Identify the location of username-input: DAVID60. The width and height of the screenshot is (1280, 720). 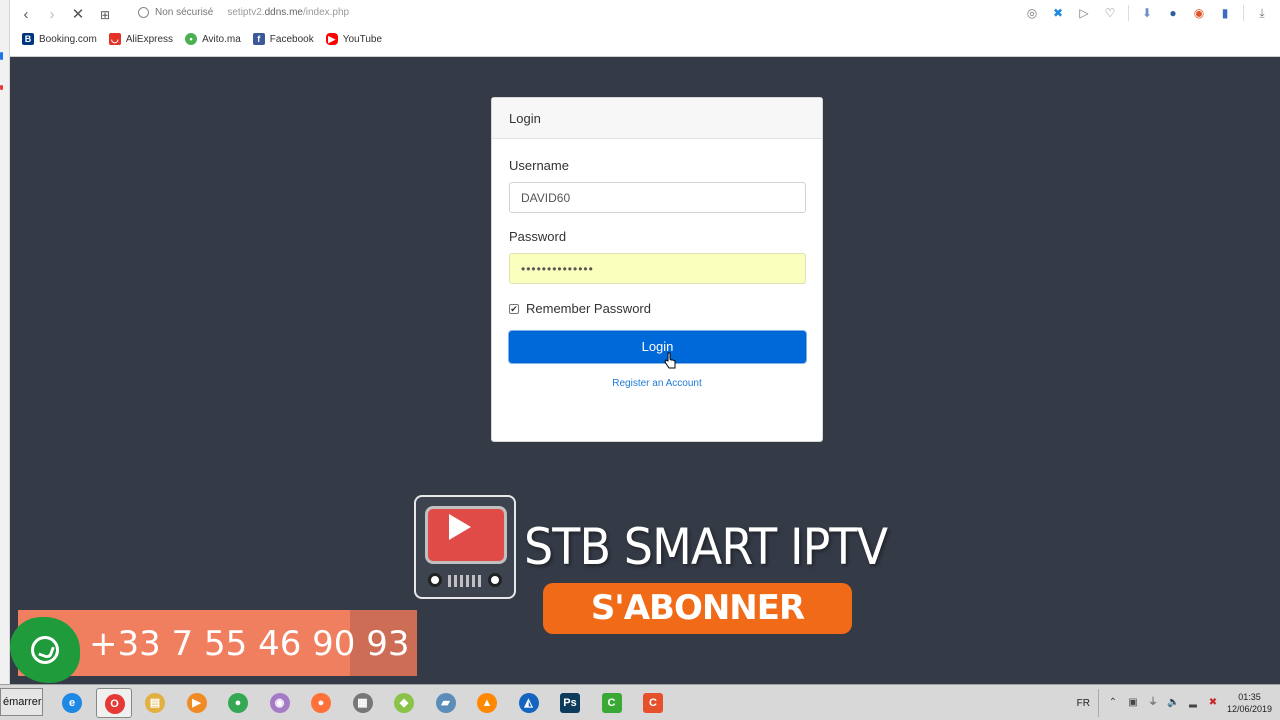
(657, 197).